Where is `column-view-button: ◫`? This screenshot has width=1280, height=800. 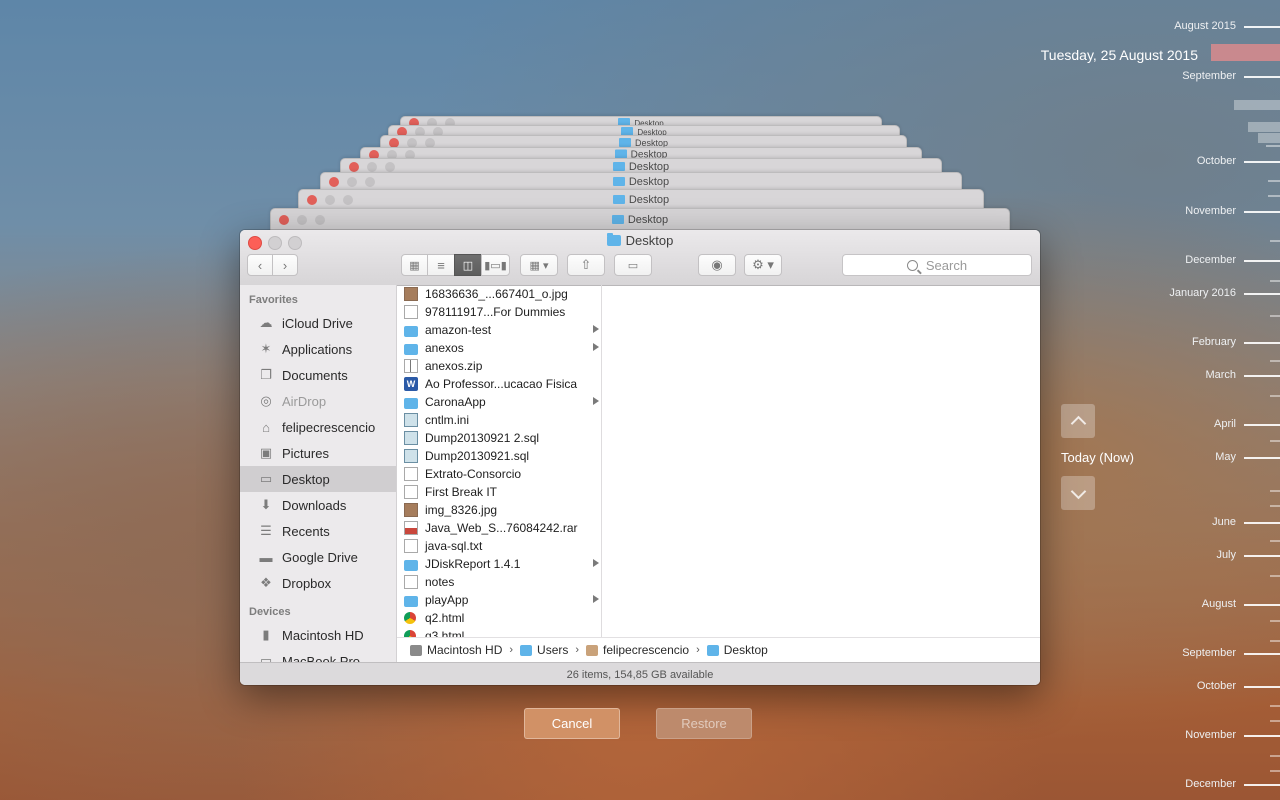 column-view-button: ◫ is located at coordinates (468, 265).